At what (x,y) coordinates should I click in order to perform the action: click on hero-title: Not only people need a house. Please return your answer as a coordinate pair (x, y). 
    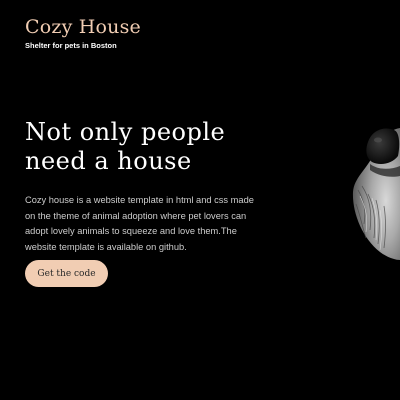
    Looking at the image, I should click on (145, 147).